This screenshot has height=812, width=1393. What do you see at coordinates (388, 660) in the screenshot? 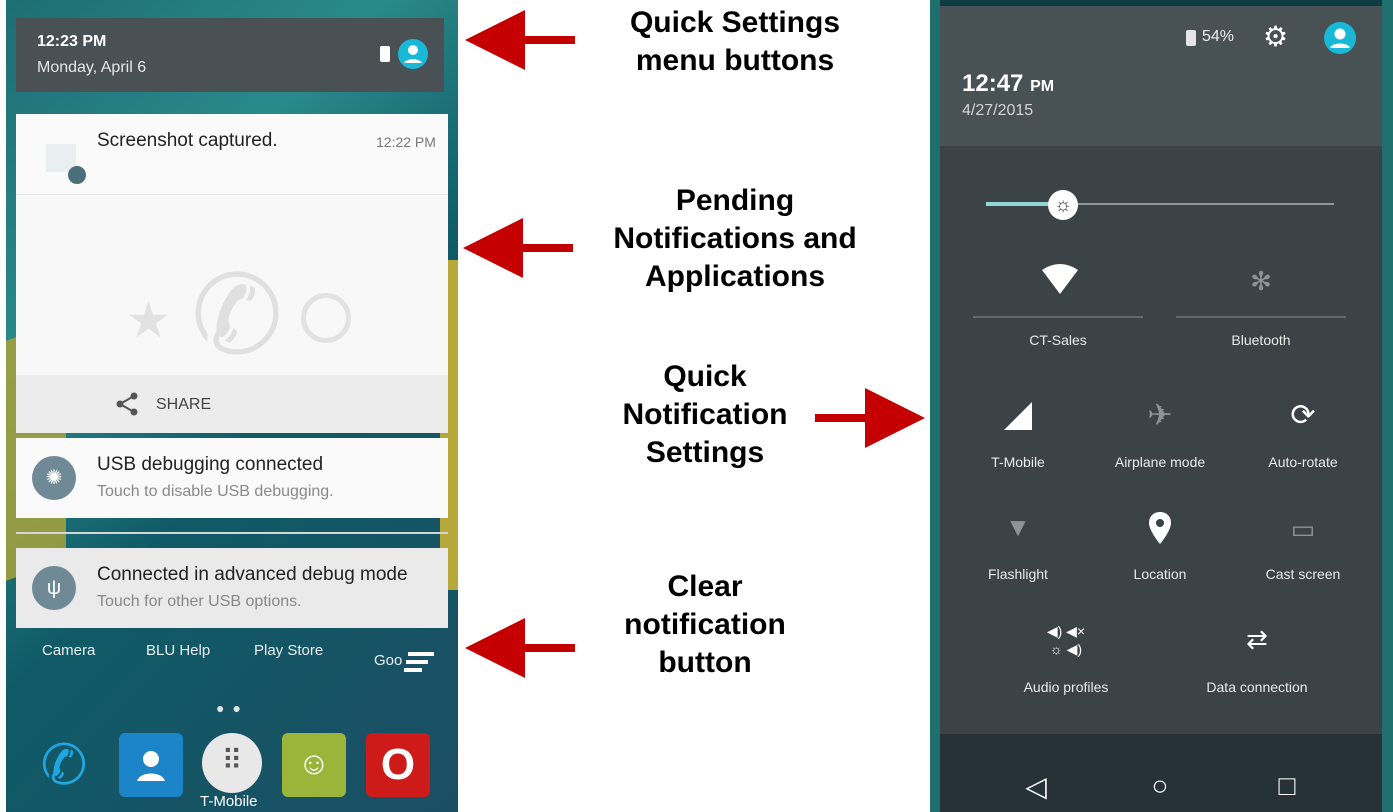
I see `app-label-google: Goo` at bounding box center [388, 660].